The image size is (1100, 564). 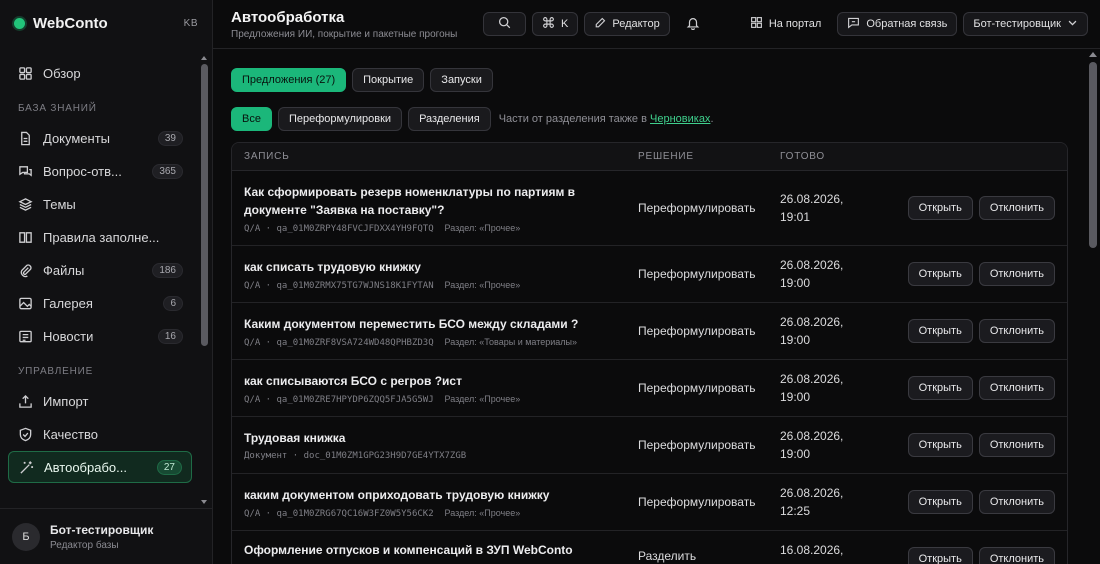 I want to click on search-button, so click(x=504, y=24).